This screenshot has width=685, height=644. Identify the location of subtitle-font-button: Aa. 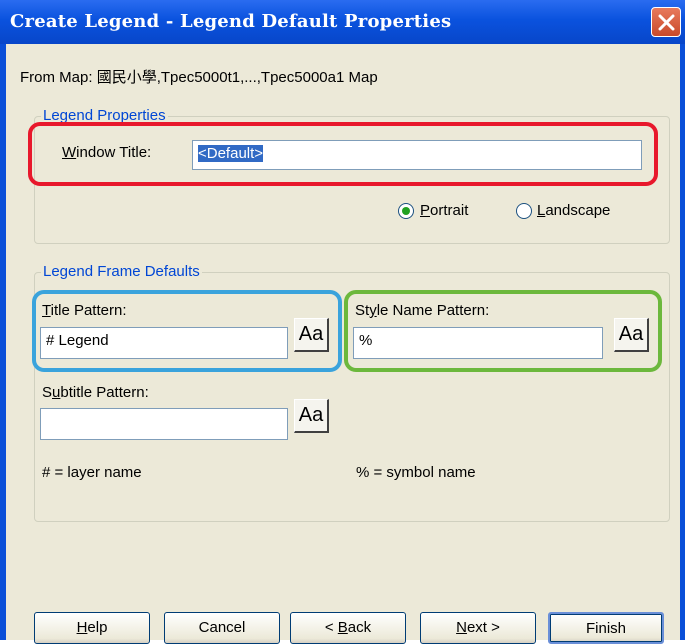
(311, 416).